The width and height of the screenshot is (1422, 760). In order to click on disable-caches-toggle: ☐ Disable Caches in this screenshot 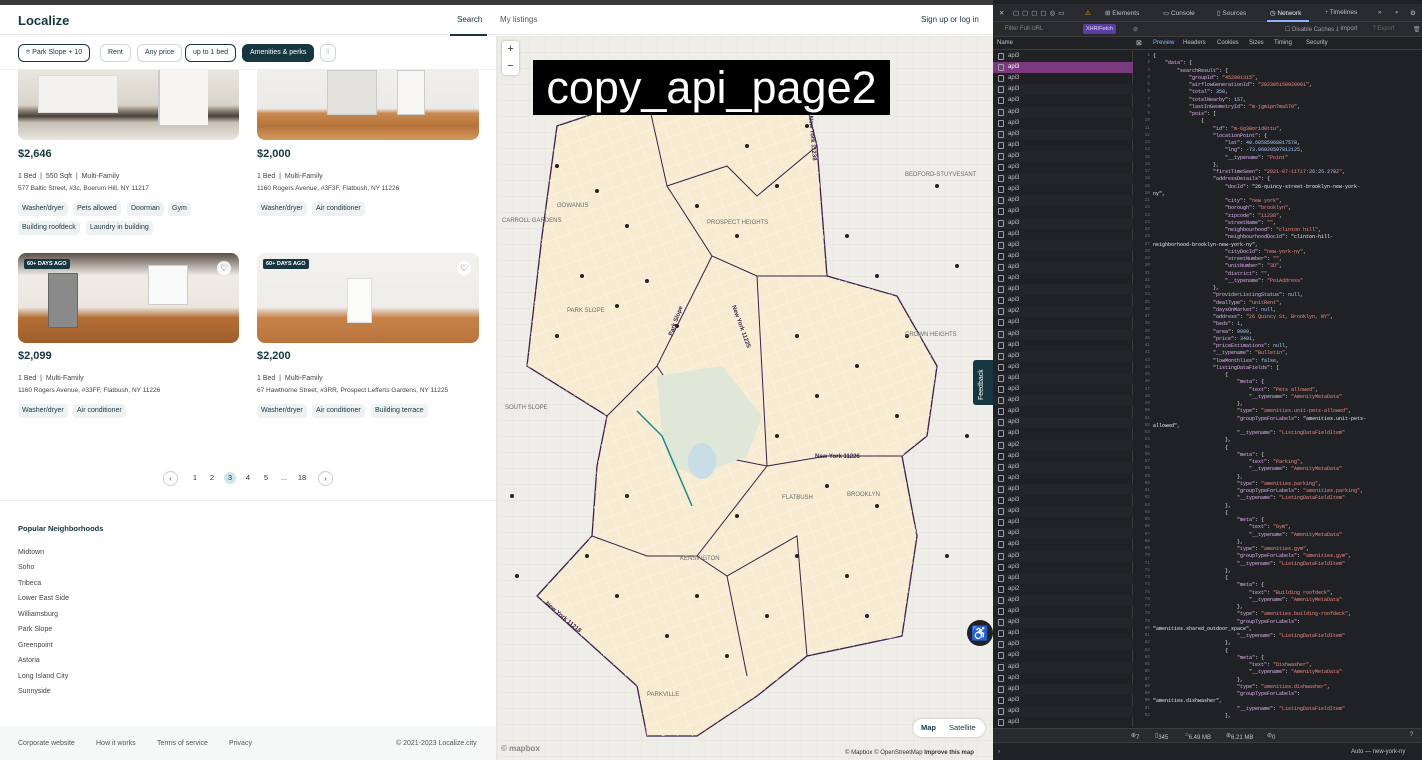, I will do `click(1309, 29)`.